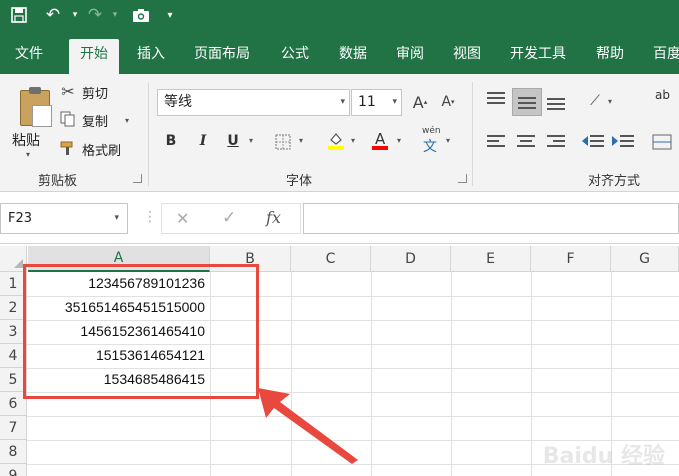 The image size is (679, 476). Describe the element at coordinates (115, 15) in the screenshot. I see `redo-dropdown-icon: ▾` at that location.